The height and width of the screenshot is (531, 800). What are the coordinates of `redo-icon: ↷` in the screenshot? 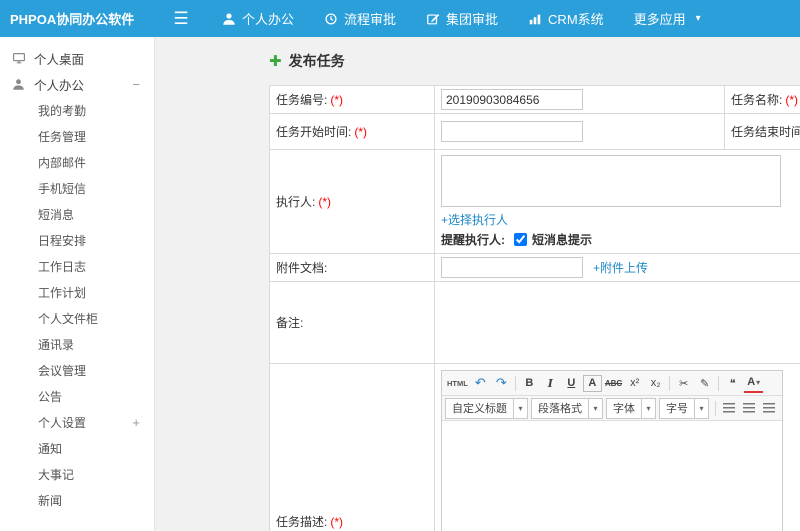 It's located at (501, 383).